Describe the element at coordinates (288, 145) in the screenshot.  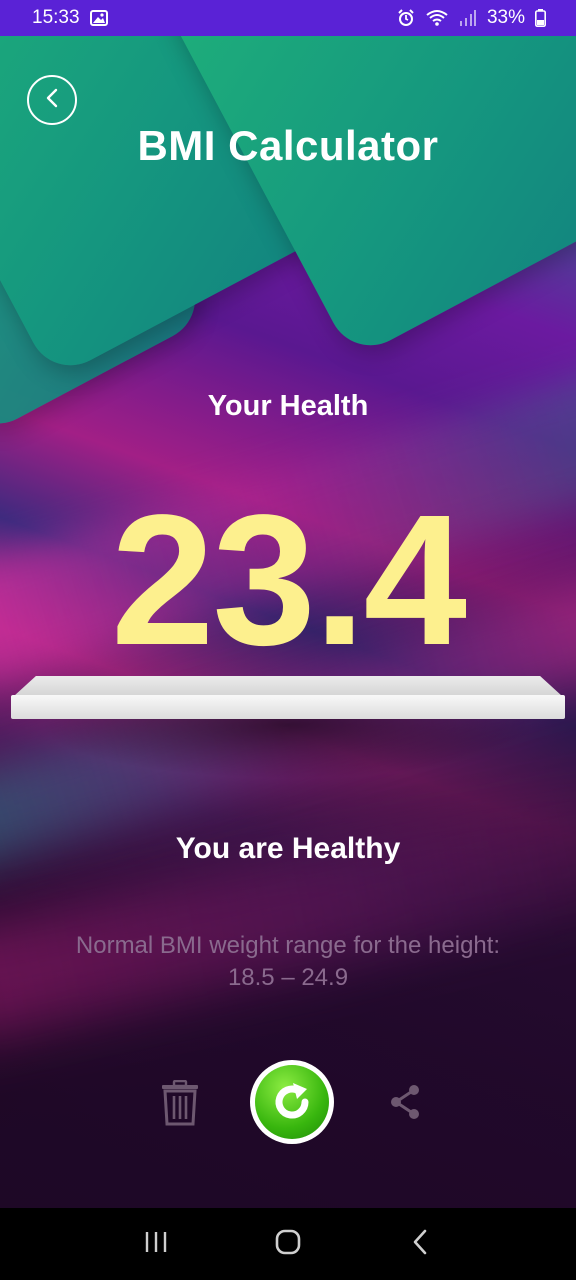
I see `page-title: BMI Calculator` at that location.